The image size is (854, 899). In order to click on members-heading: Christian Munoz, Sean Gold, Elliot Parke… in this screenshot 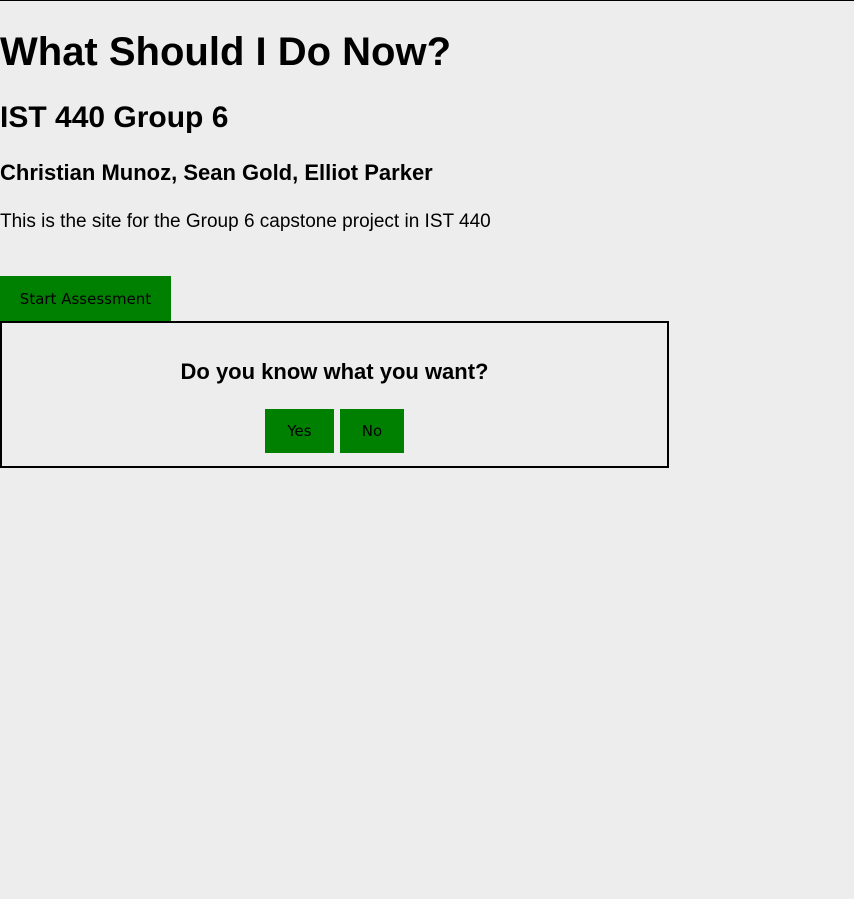, I will do `click(216, 172)`.